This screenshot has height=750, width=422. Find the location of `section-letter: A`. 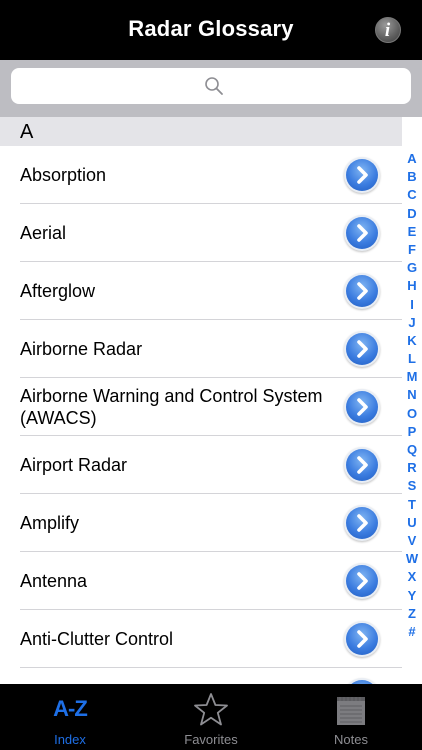

section-letter: A is located at coordinates (27, 132).